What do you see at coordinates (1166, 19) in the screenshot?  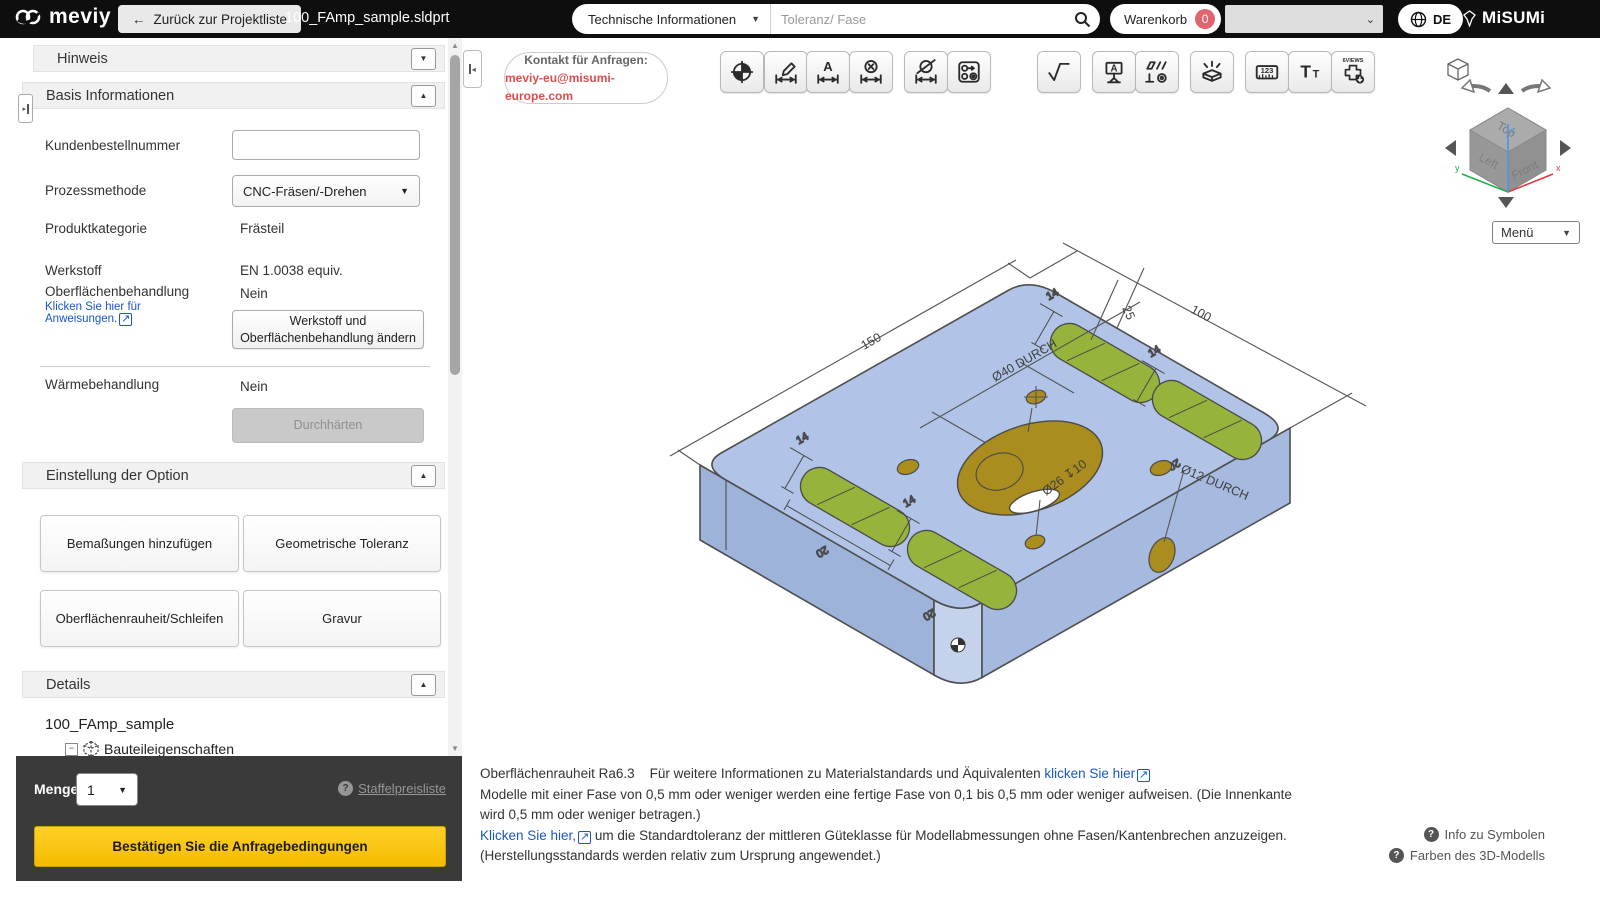 I see `cart-button: Warenkorb 0` at bounding box center [1166, 19].